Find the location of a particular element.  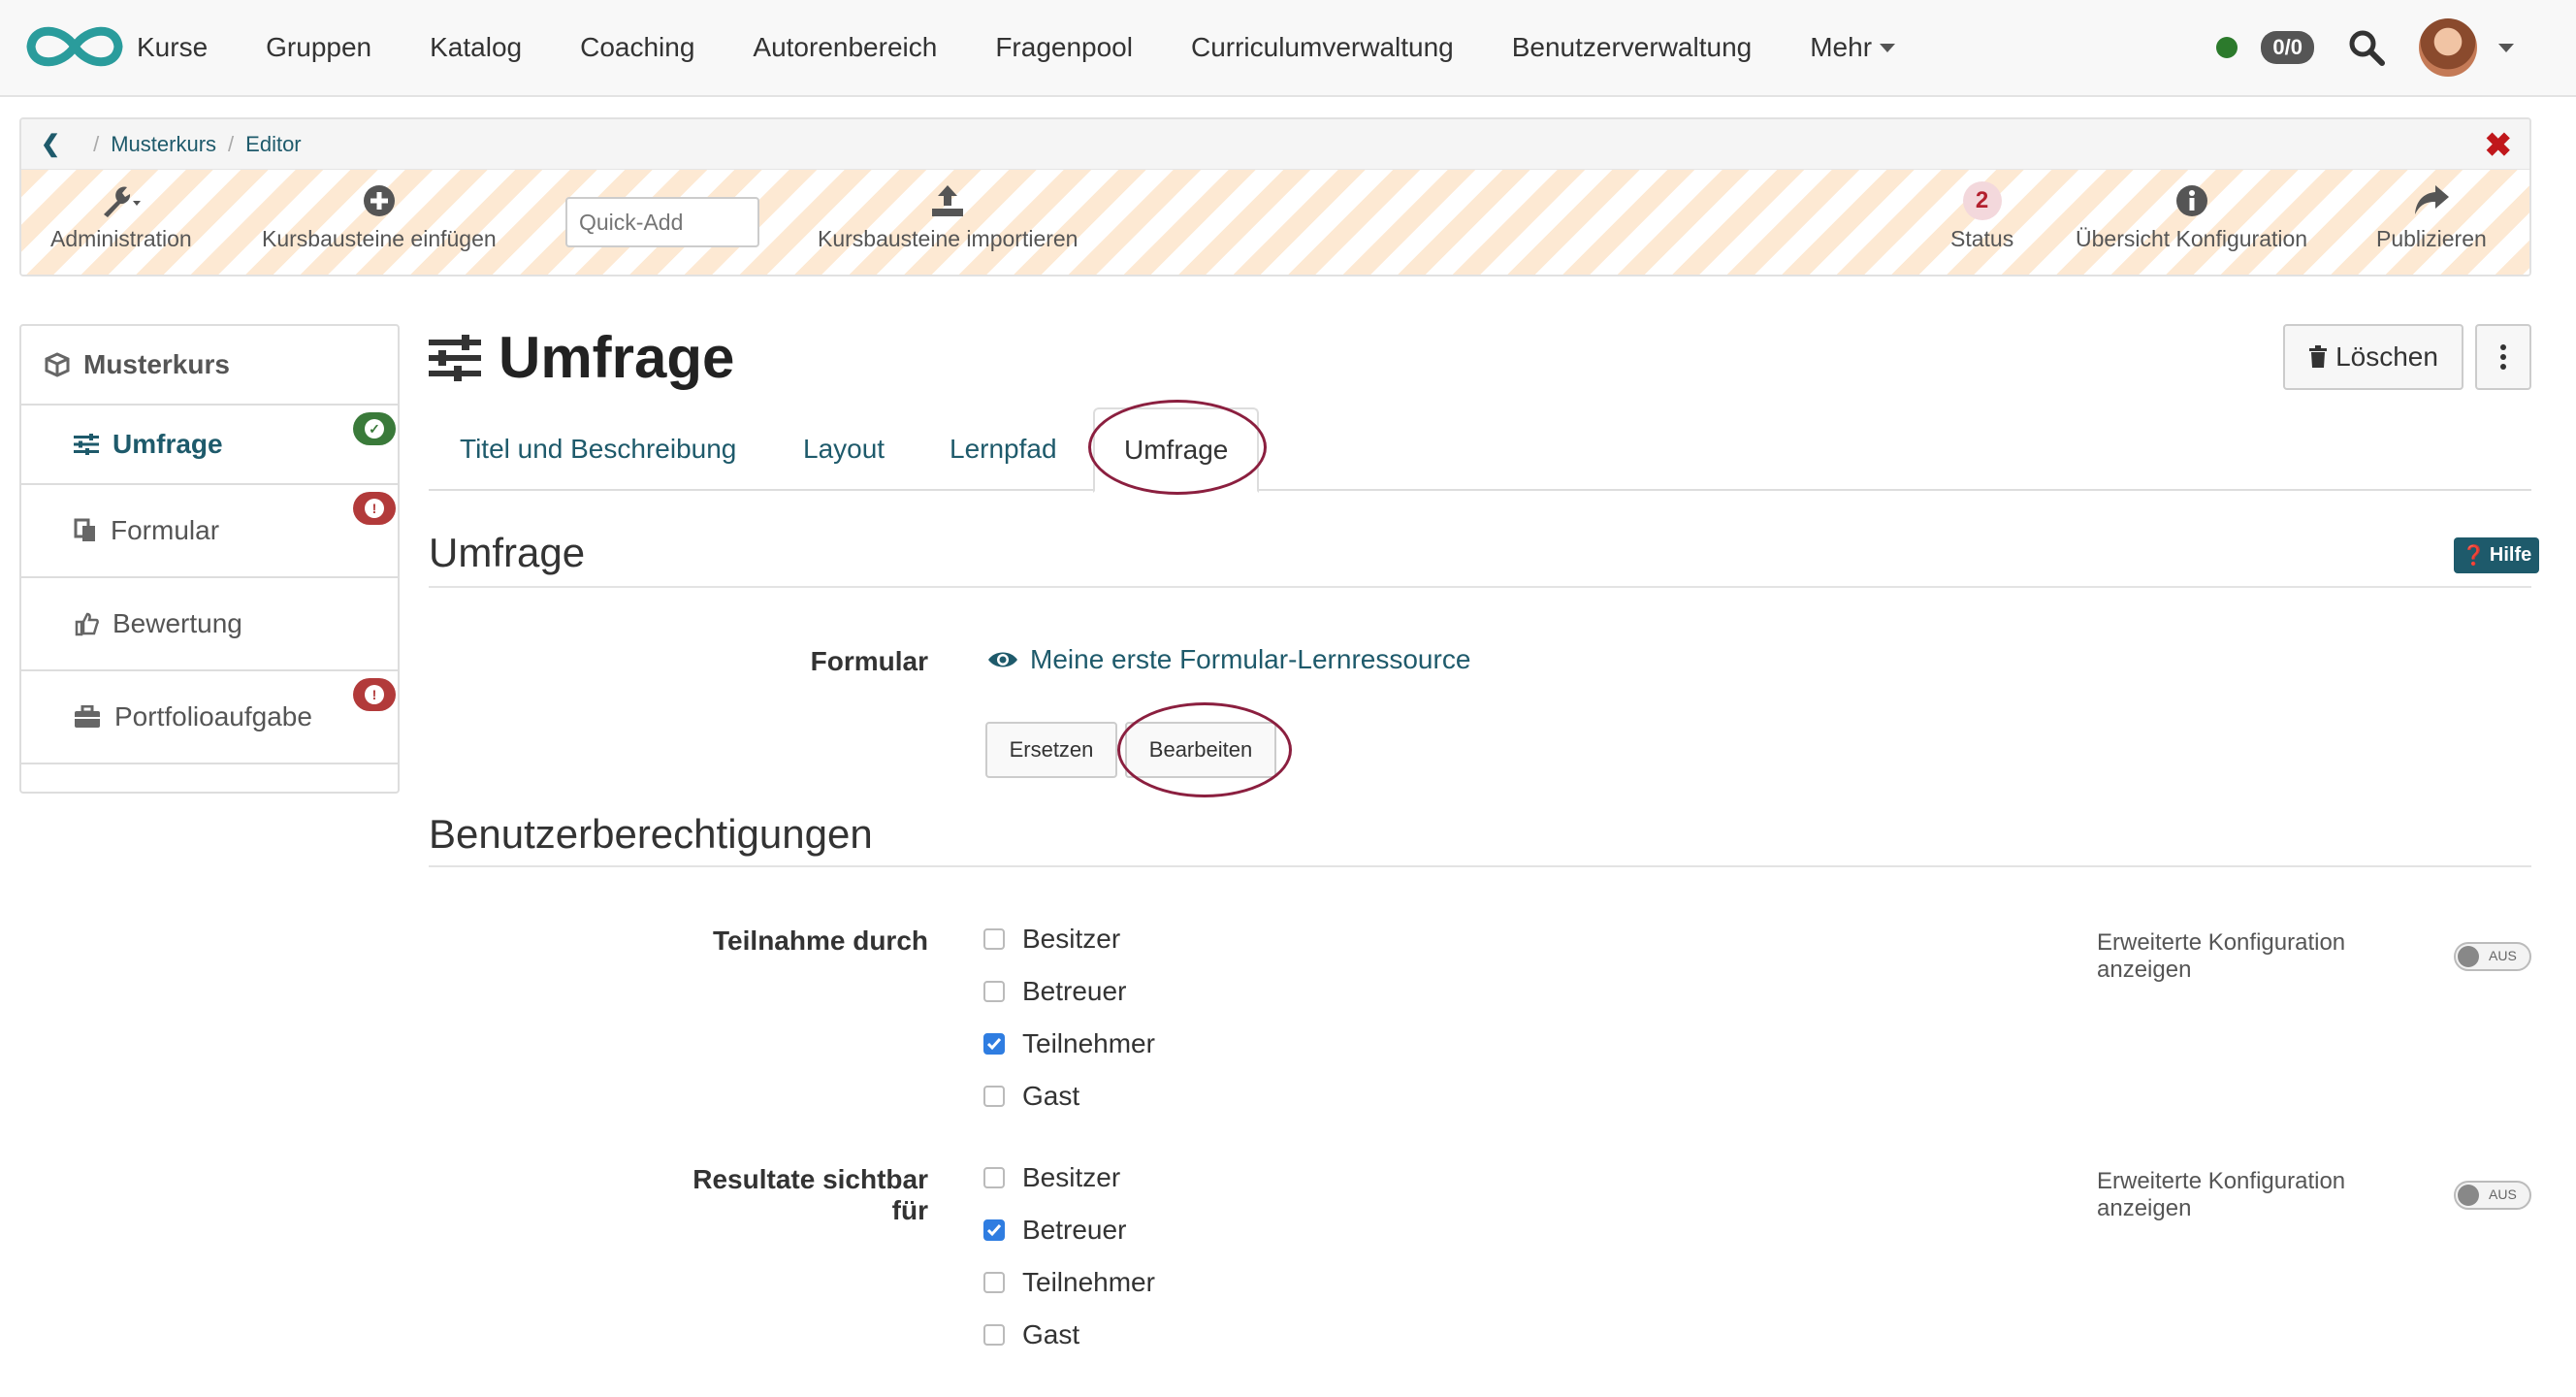

exclamation-icon: ! is located at coordinates (374, 694).